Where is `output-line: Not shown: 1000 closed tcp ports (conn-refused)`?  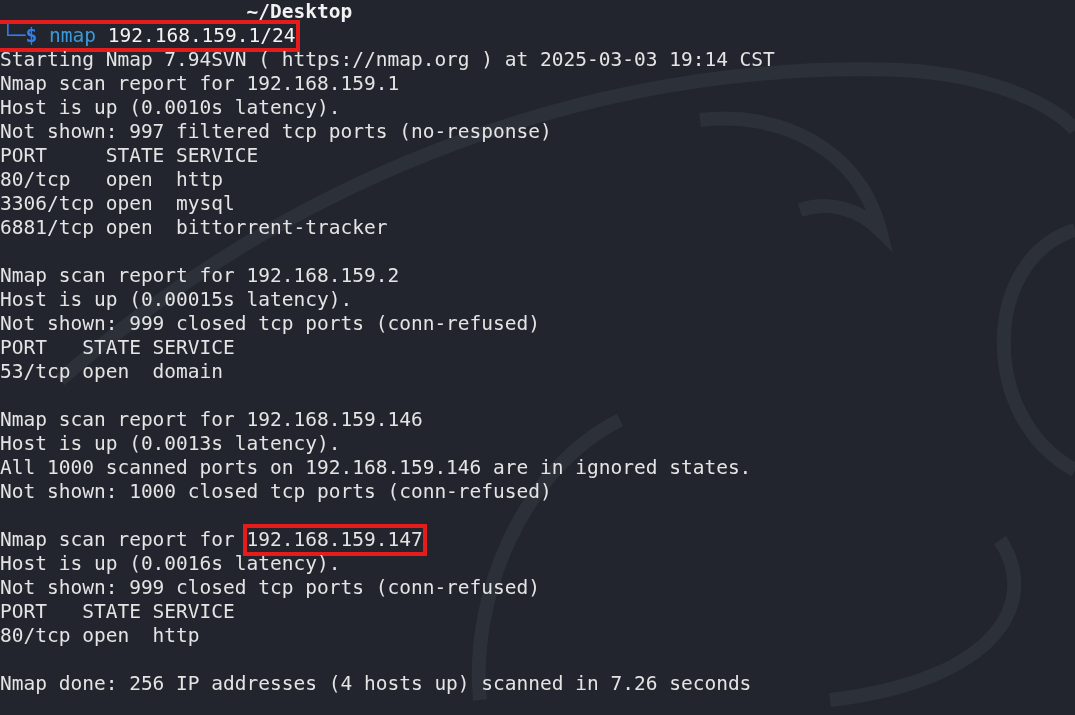 output-line: Not shown: 1000 closed tcp ports (conn-refused) is located at coordinates (276, 492).